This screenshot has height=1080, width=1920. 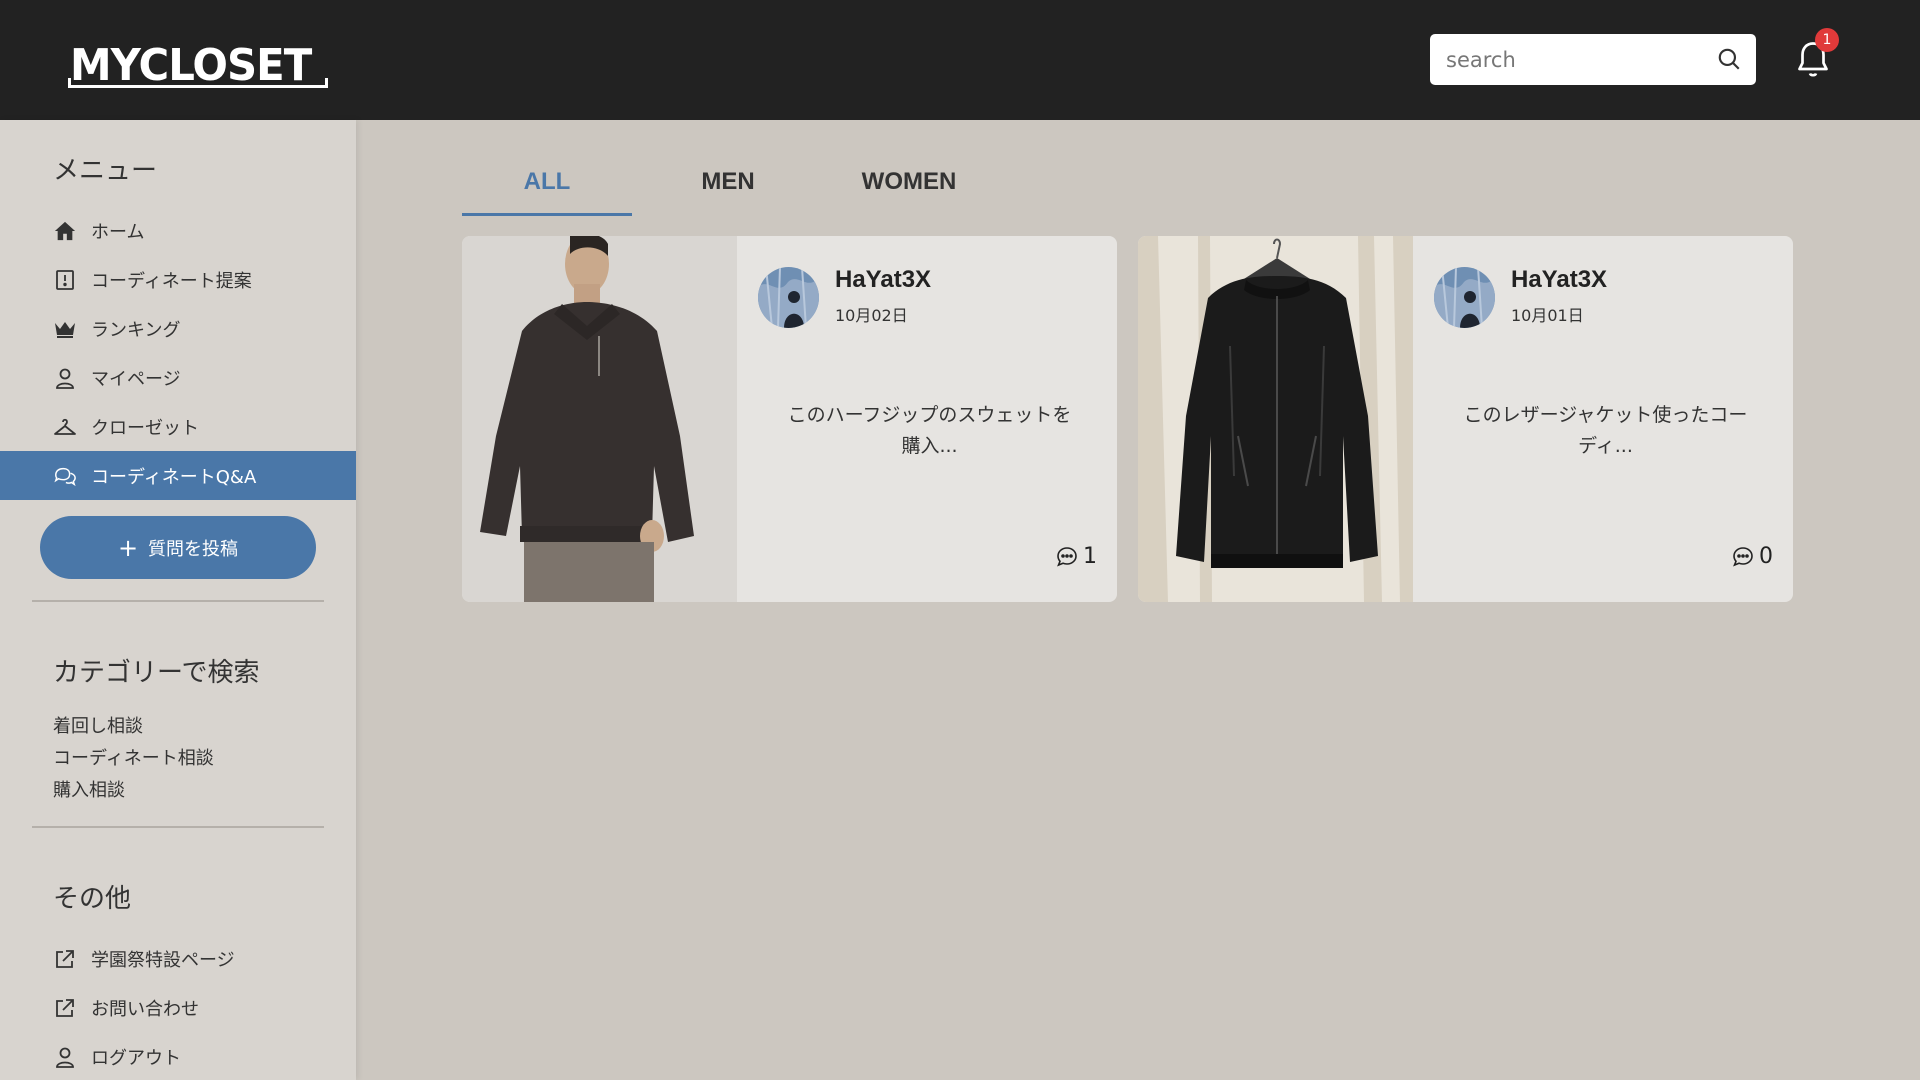 What do you see at coordinates (728, 188) in the screenshot?
I see `tab-men: MEN` at bounding box center [728, 188].